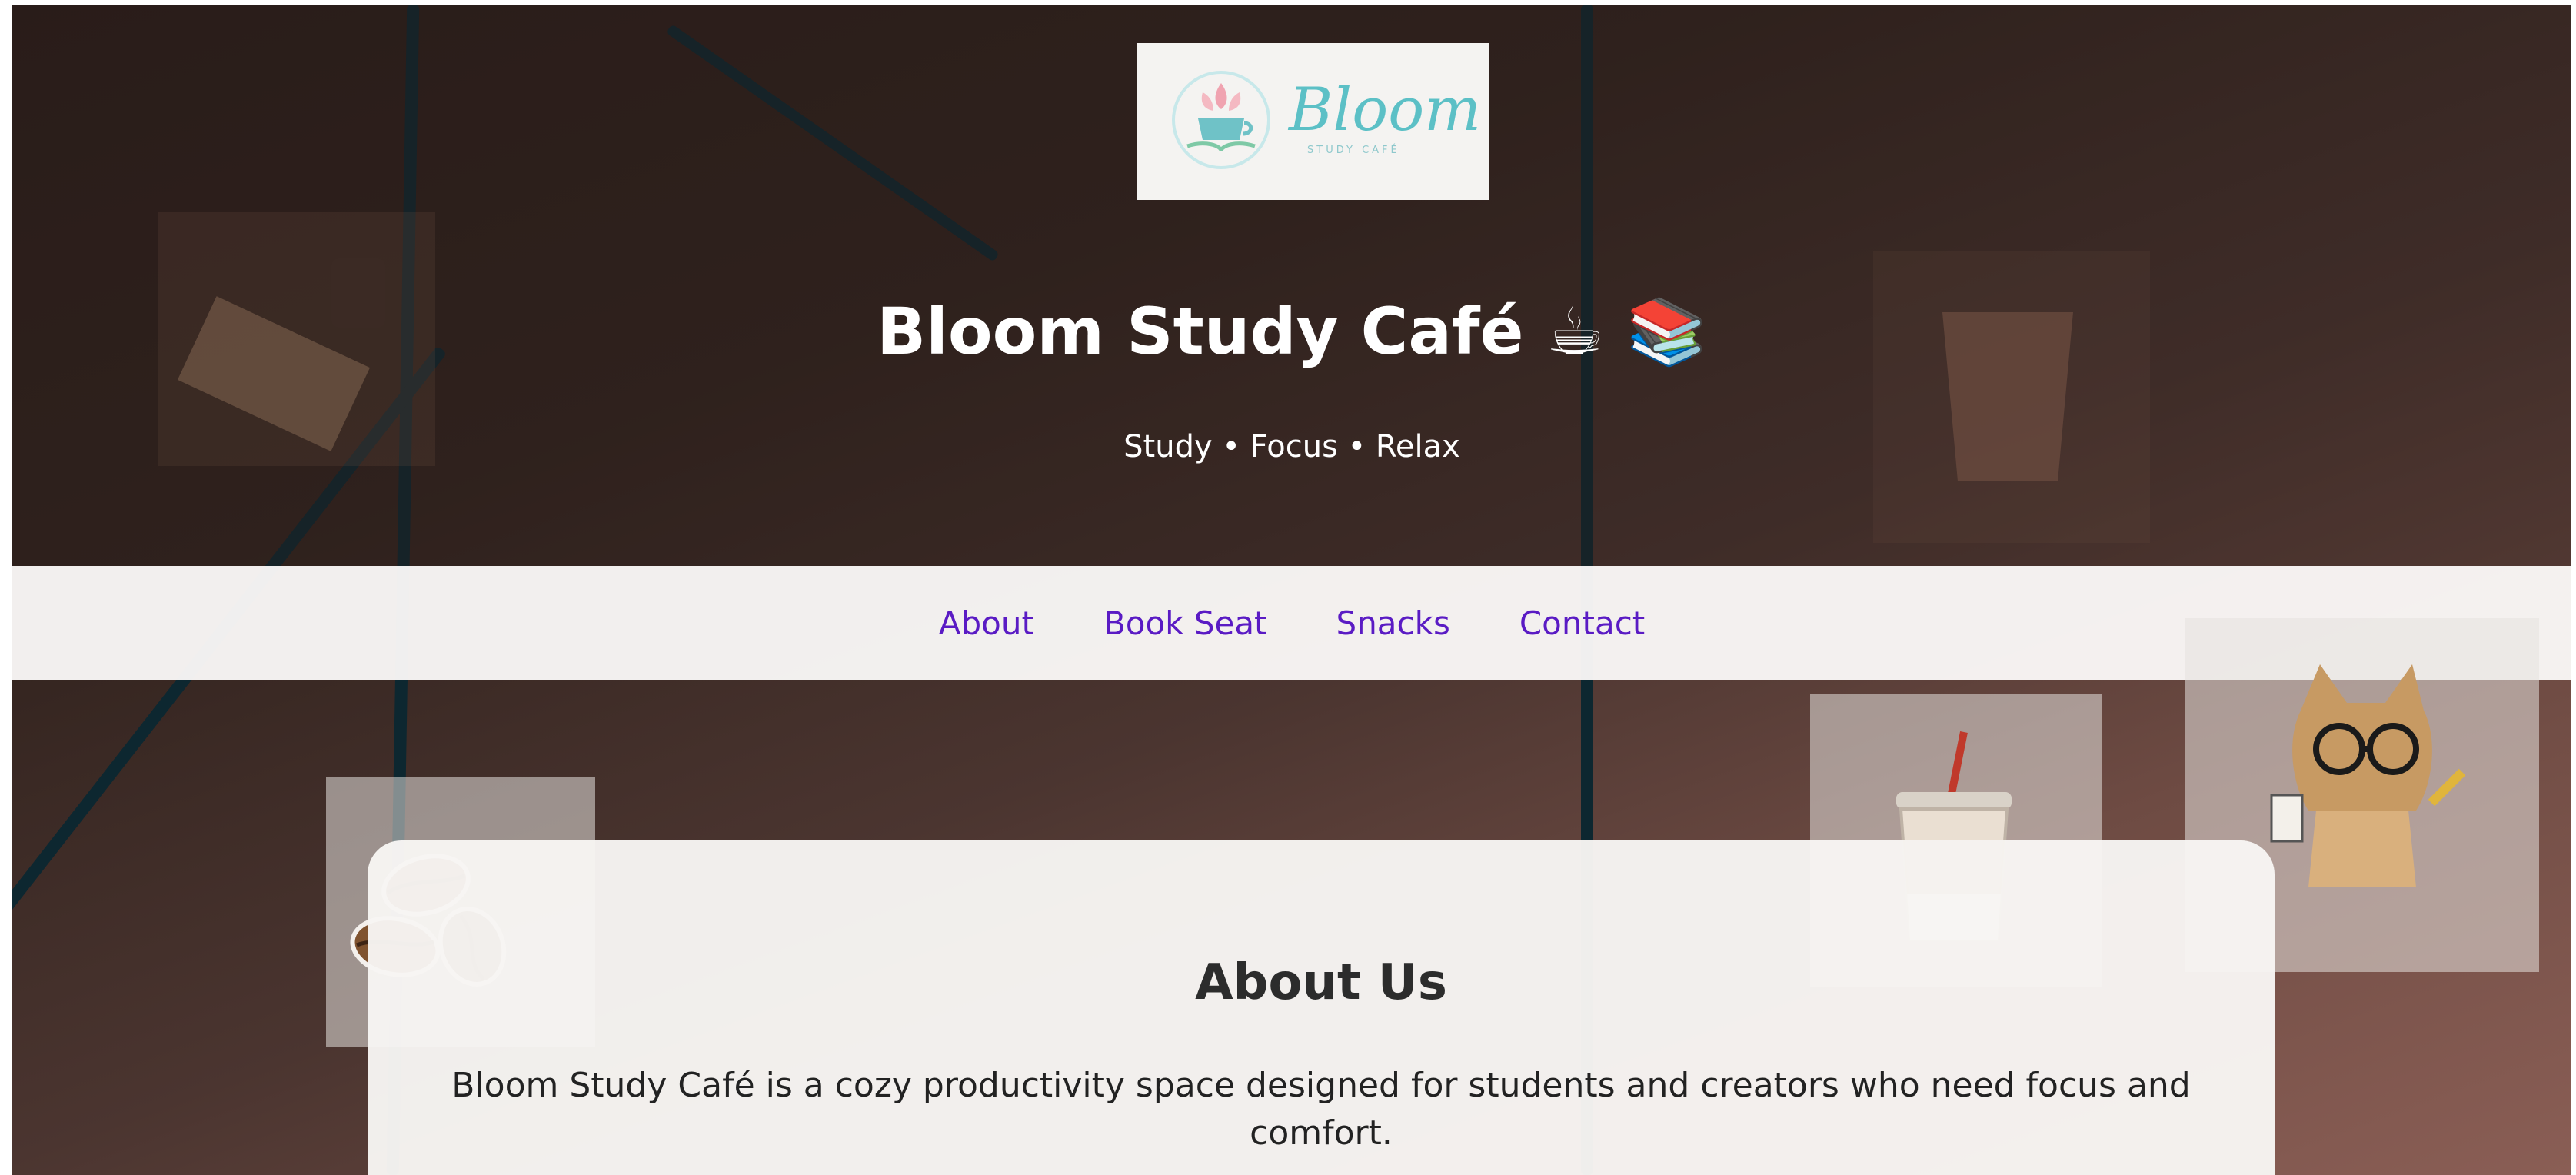 The image size is (2576, 1175). What do you see at coordinates (1292, 331) in the screenshot?
I see `site-title: Bloom Study Café ☕ 📚` at bounding box center [1292, 331].